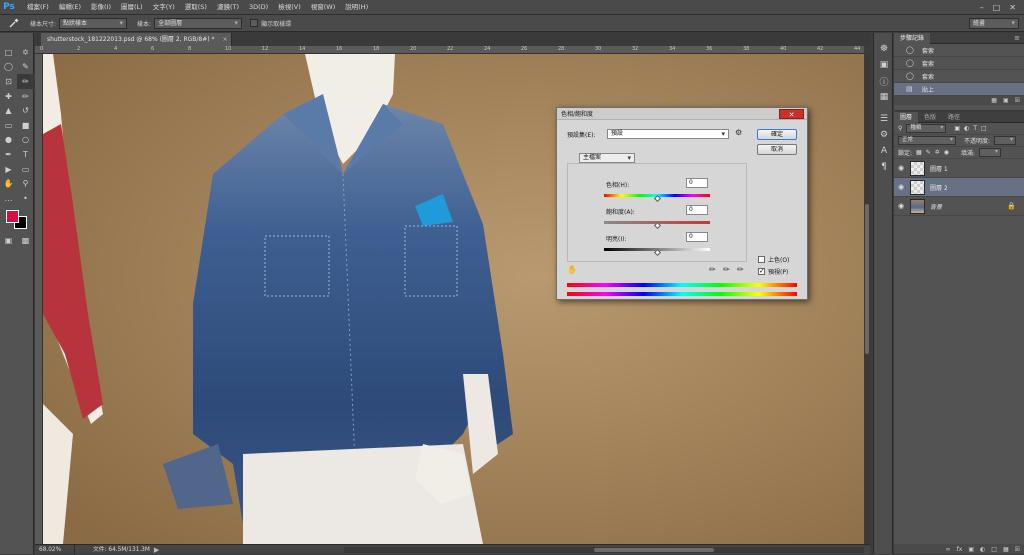 This screenshot has height=555, width=1024. I want to click on zoom-tool-icon: ⚲, so click(25, 183).